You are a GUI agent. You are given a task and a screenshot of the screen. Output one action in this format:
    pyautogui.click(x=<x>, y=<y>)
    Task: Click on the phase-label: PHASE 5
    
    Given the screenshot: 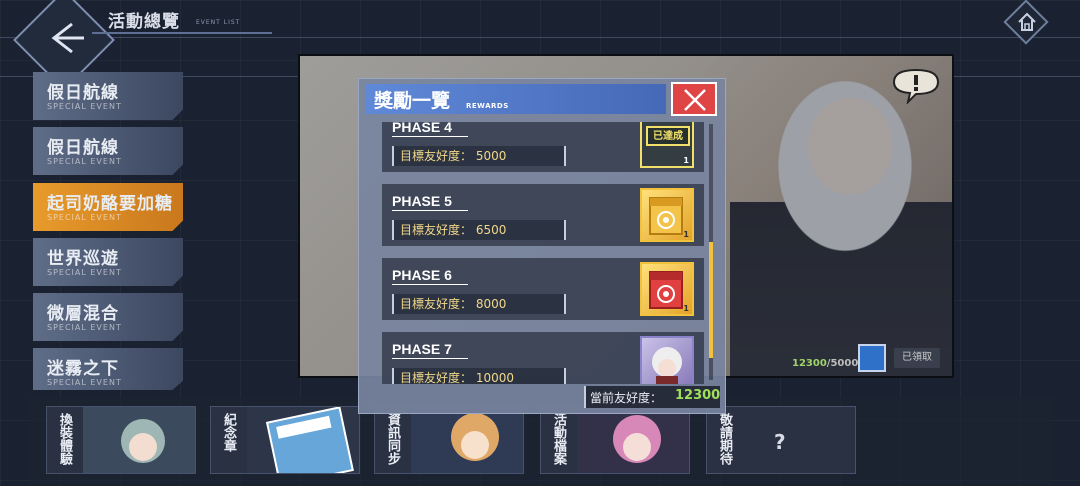 What is the action you would take?
    pyautogui.click(x=430, y=201)
    